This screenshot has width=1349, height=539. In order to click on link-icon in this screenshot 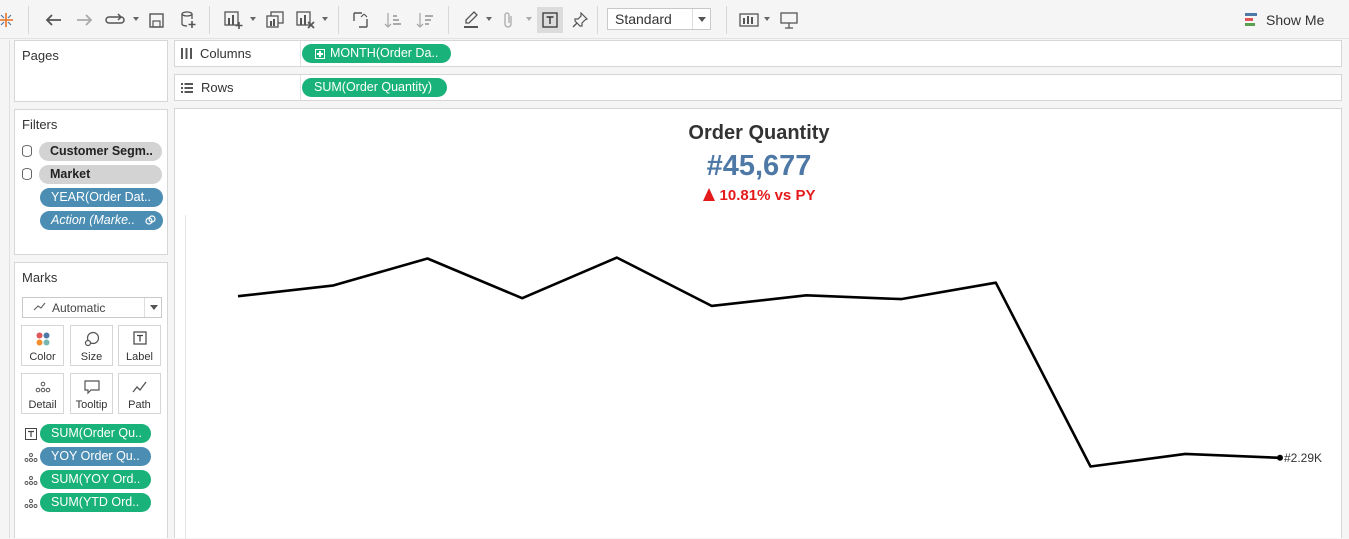, I will do `click(150, 220)`.